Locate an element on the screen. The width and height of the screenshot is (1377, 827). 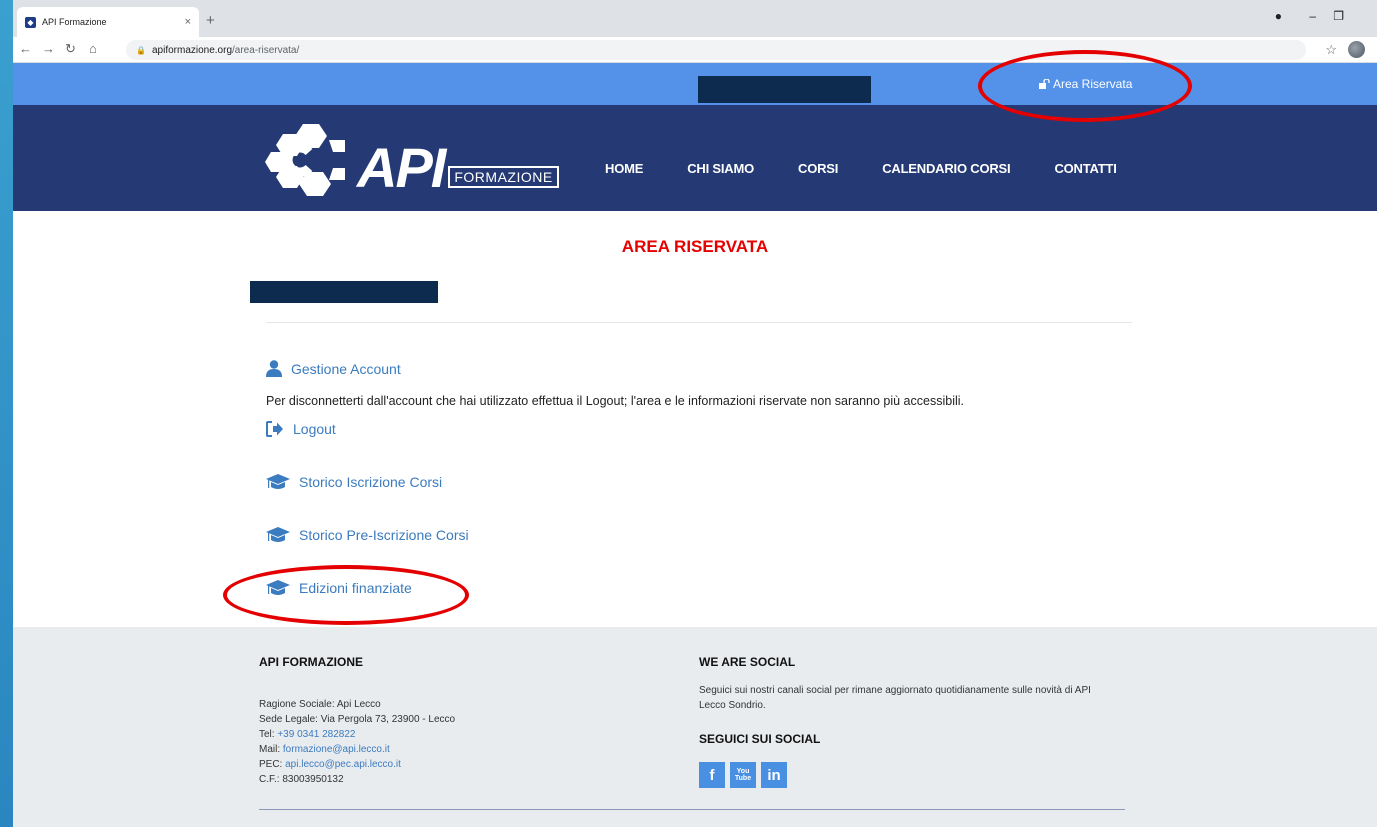
storico-pre-iscrizione-link: Storico Pre-Iscrizione Corsi is located at coordinates (367, 535).